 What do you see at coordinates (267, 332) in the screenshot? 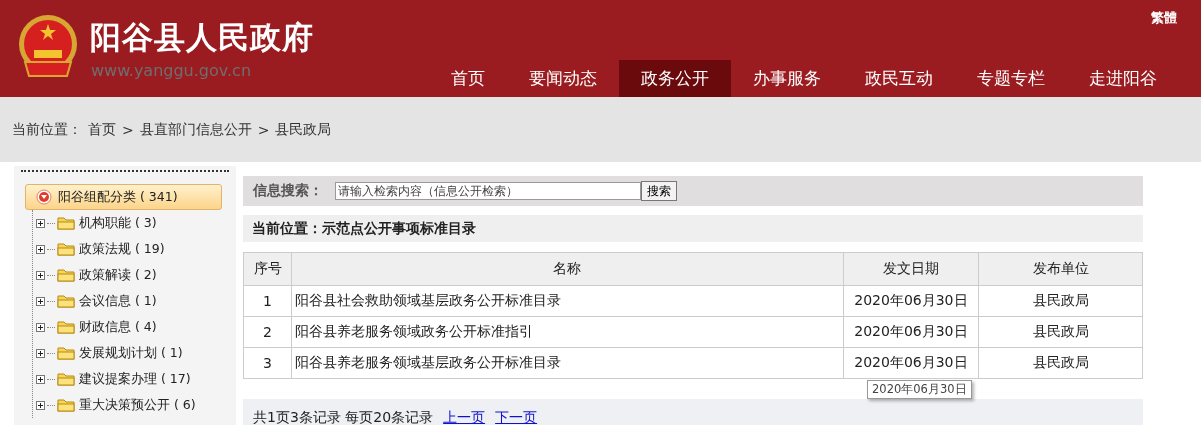
I see `table-cell: 2` at bounding box center [267, 332].